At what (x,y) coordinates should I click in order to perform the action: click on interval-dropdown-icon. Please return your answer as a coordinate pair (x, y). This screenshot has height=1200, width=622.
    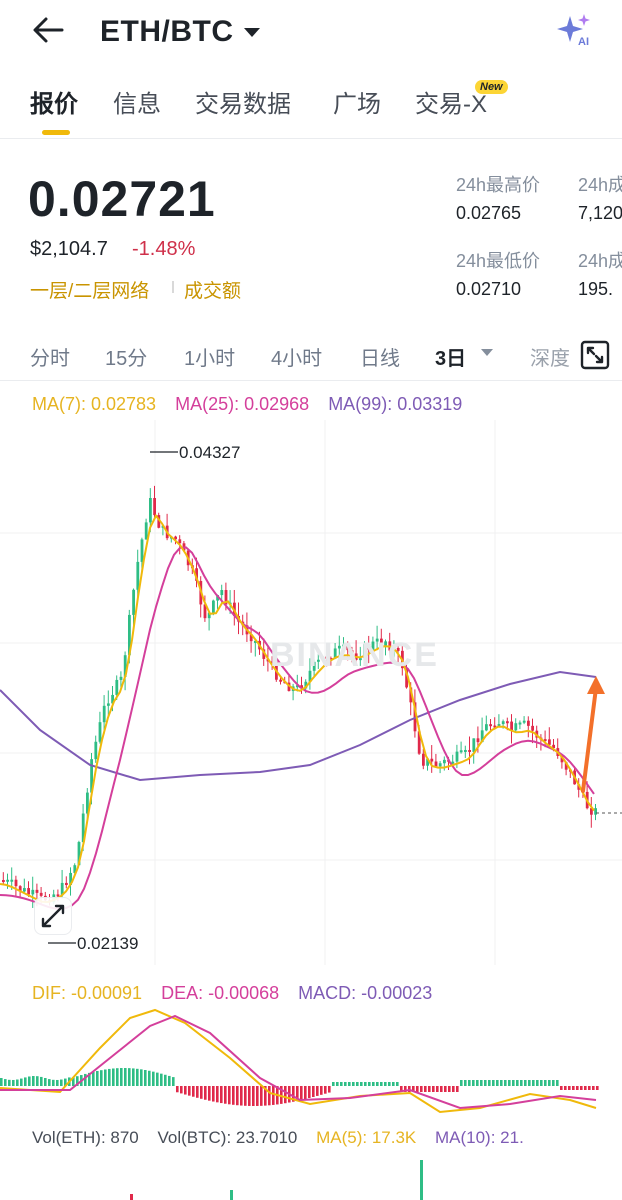
    Looking at the image, I should click on (487, 352).